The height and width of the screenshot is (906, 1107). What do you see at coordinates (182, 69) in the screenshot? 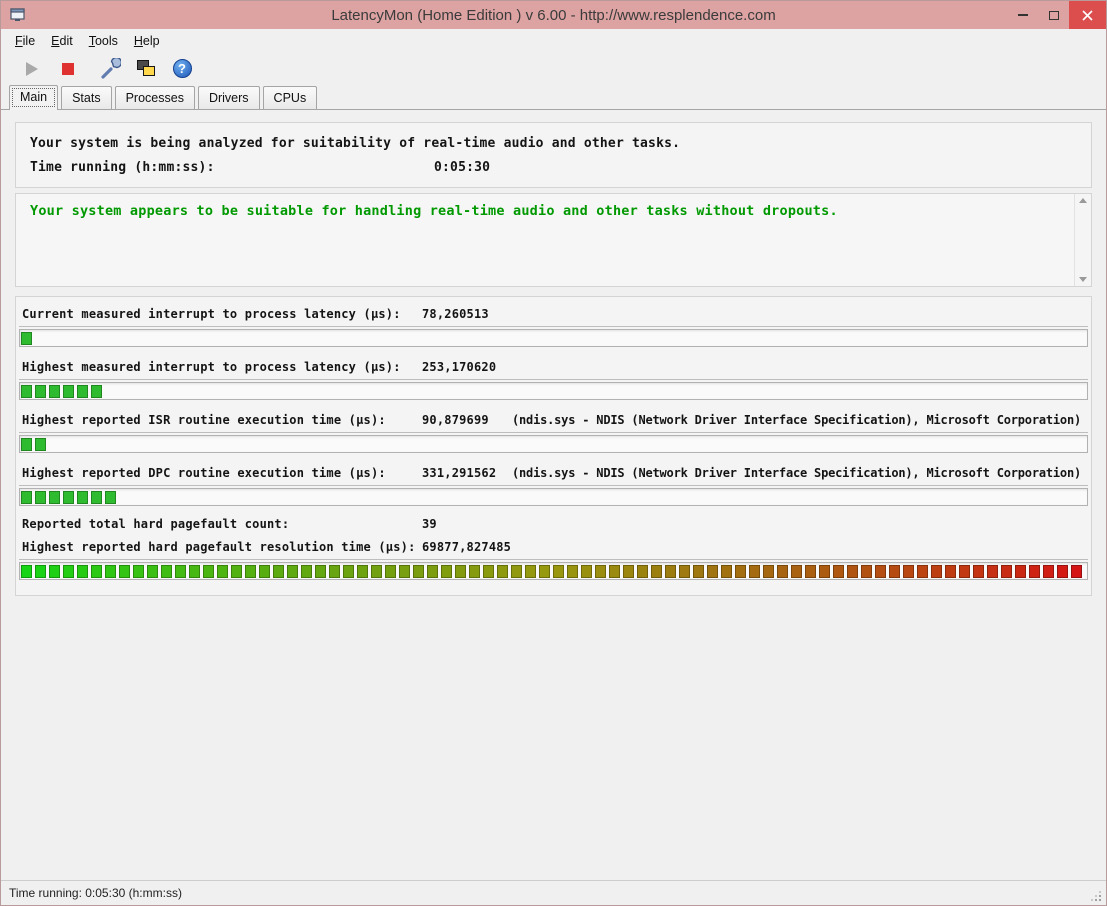
I see `help-button: ?` at bounding box center [182, 69].